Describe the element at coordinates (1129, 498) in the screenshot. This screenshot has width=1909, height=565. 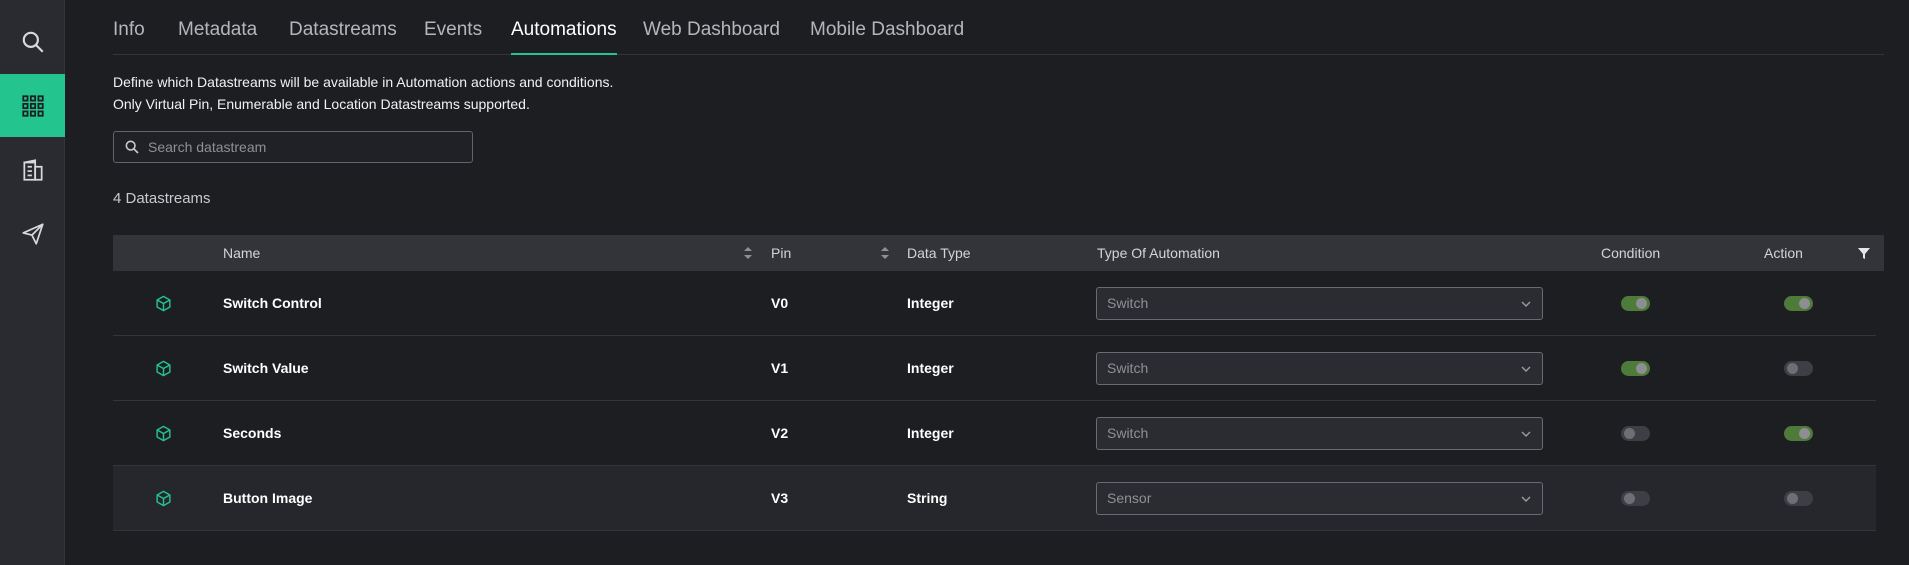
I see `automation-type-value: Sensor` at that location.